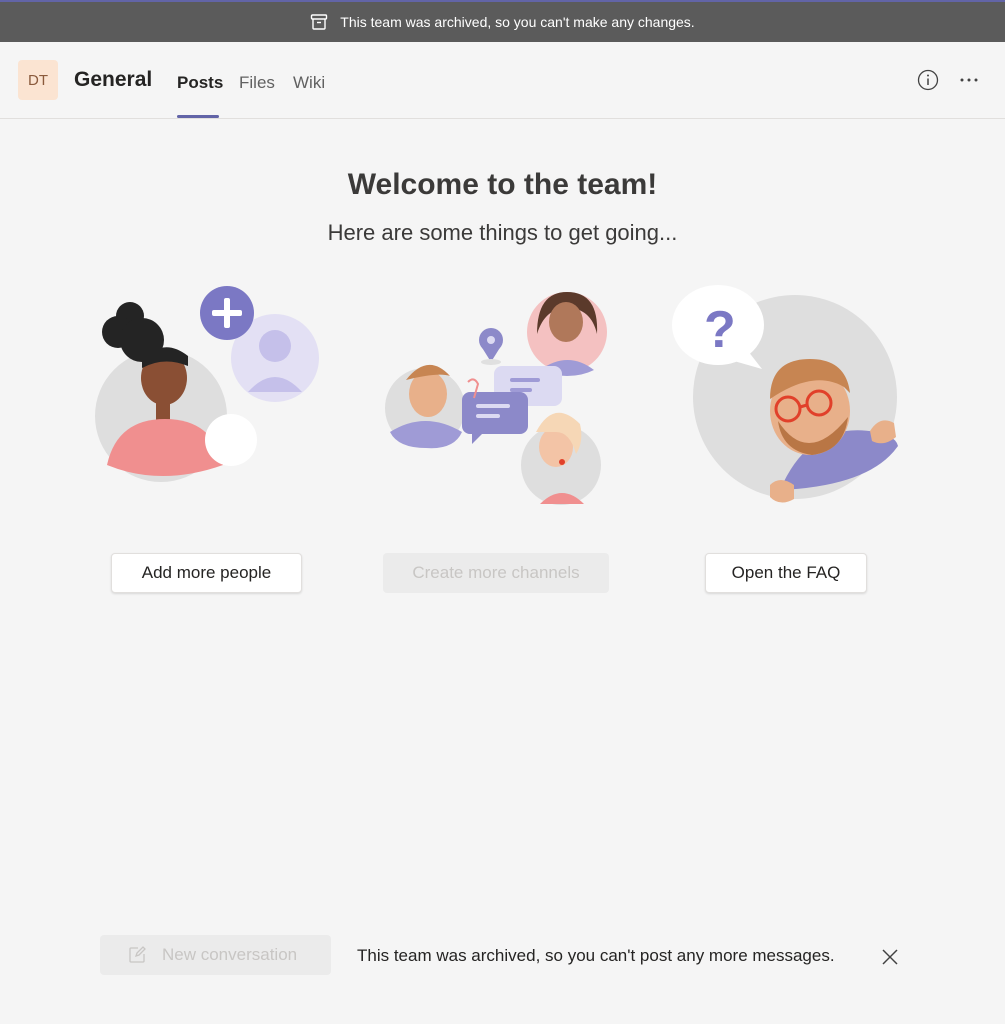 The image size is (1005, 1024). Describe the element at coordinates (113, 79) in the screenshot. I see `channel-title: General` at that location.